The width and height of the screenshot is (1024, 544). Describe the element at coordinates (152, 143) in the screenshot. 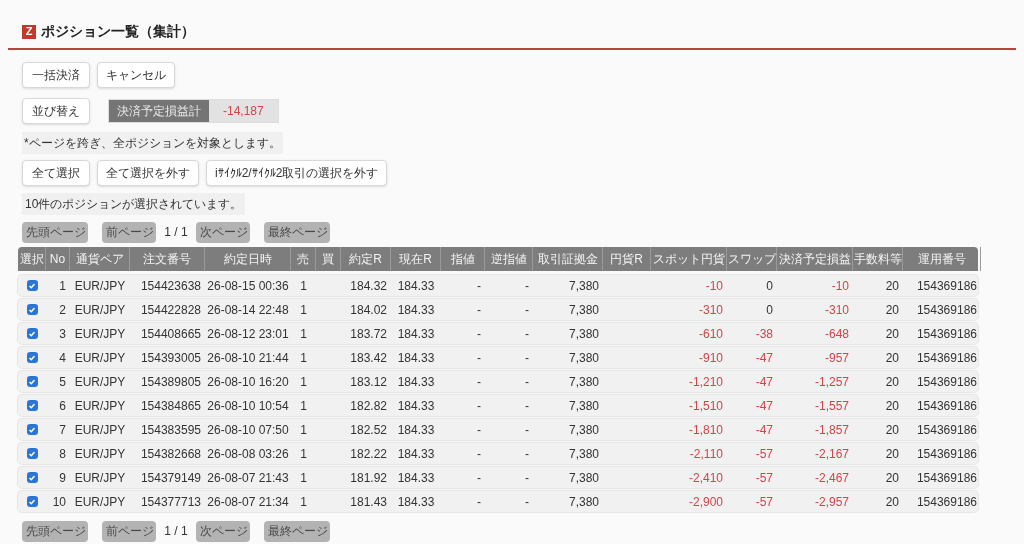

I see `note-text: *ページを跨ぎ、全ポジションを対象とします。` at that location.